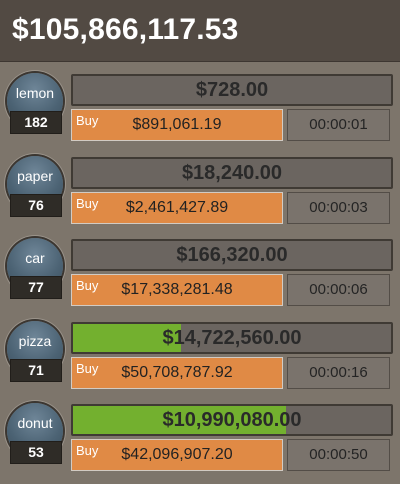  I want to click on header-bar: $105,866,117.53, so click(200, 31).